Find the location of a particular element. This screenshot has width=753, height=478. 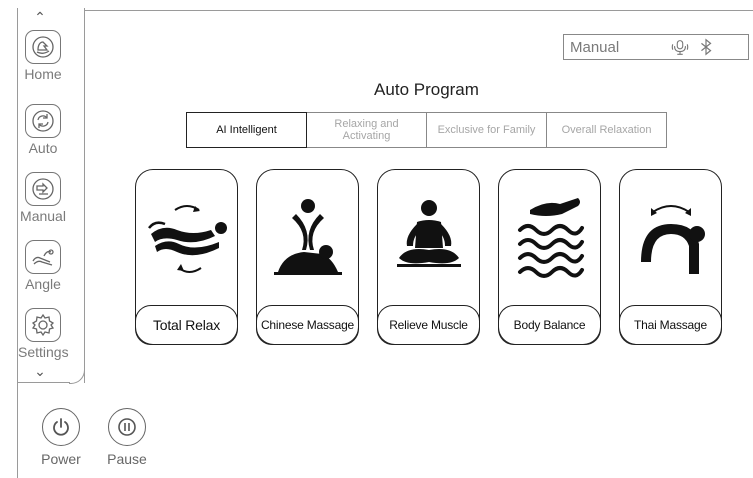

sidebar-item-auto: Auto is located at coordinates (43, 130).